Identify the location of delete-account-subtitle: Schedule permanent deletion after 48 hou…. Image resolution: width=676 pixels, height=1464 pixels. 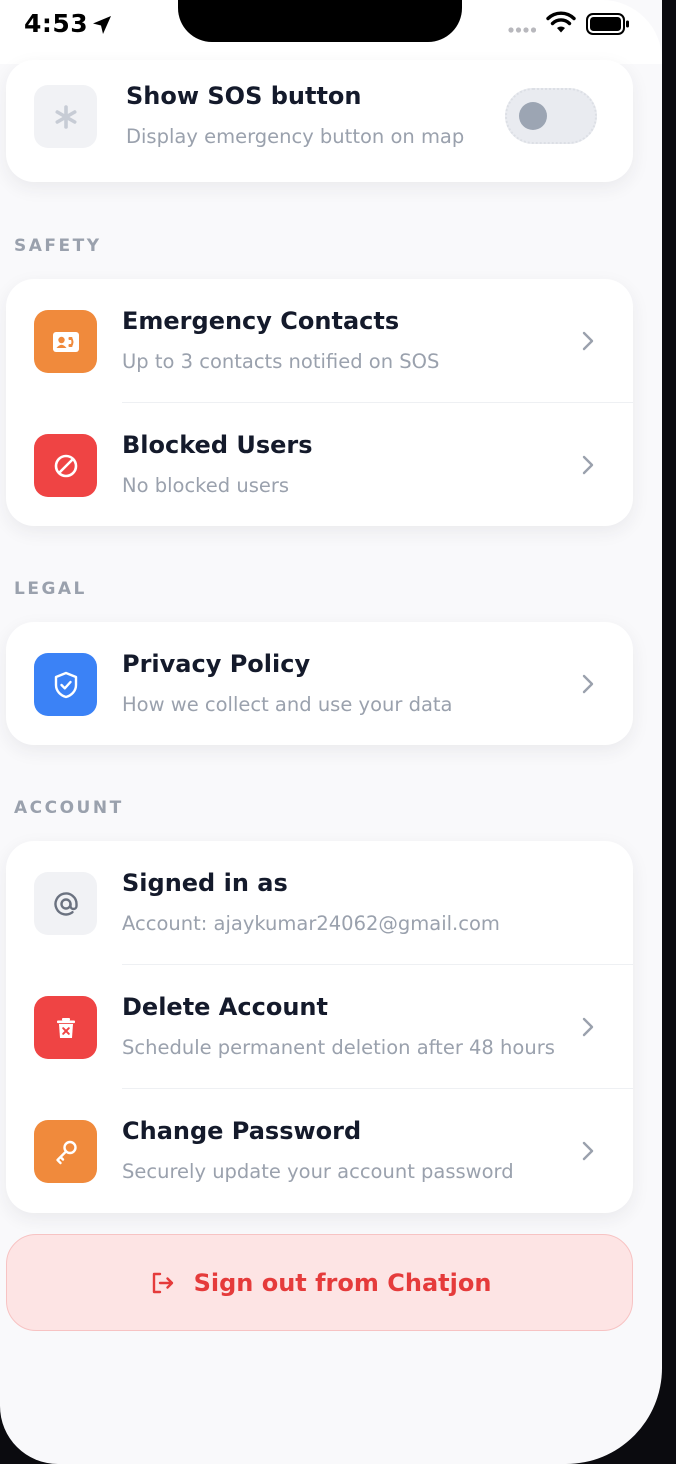
(338, 1047).